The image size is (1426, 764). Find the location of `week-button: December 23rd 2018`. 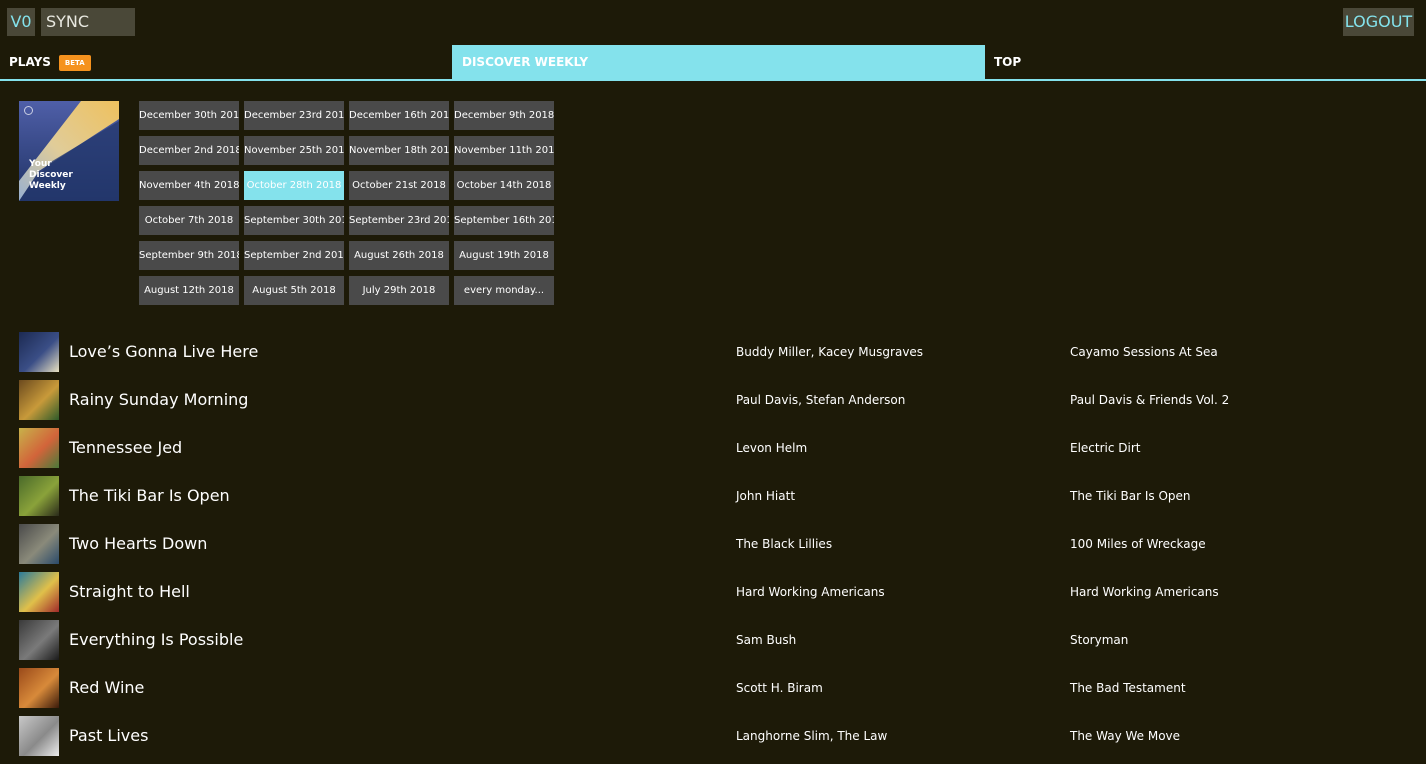

week-button: December 23rd 2018 is located at coordinates (294, 115).